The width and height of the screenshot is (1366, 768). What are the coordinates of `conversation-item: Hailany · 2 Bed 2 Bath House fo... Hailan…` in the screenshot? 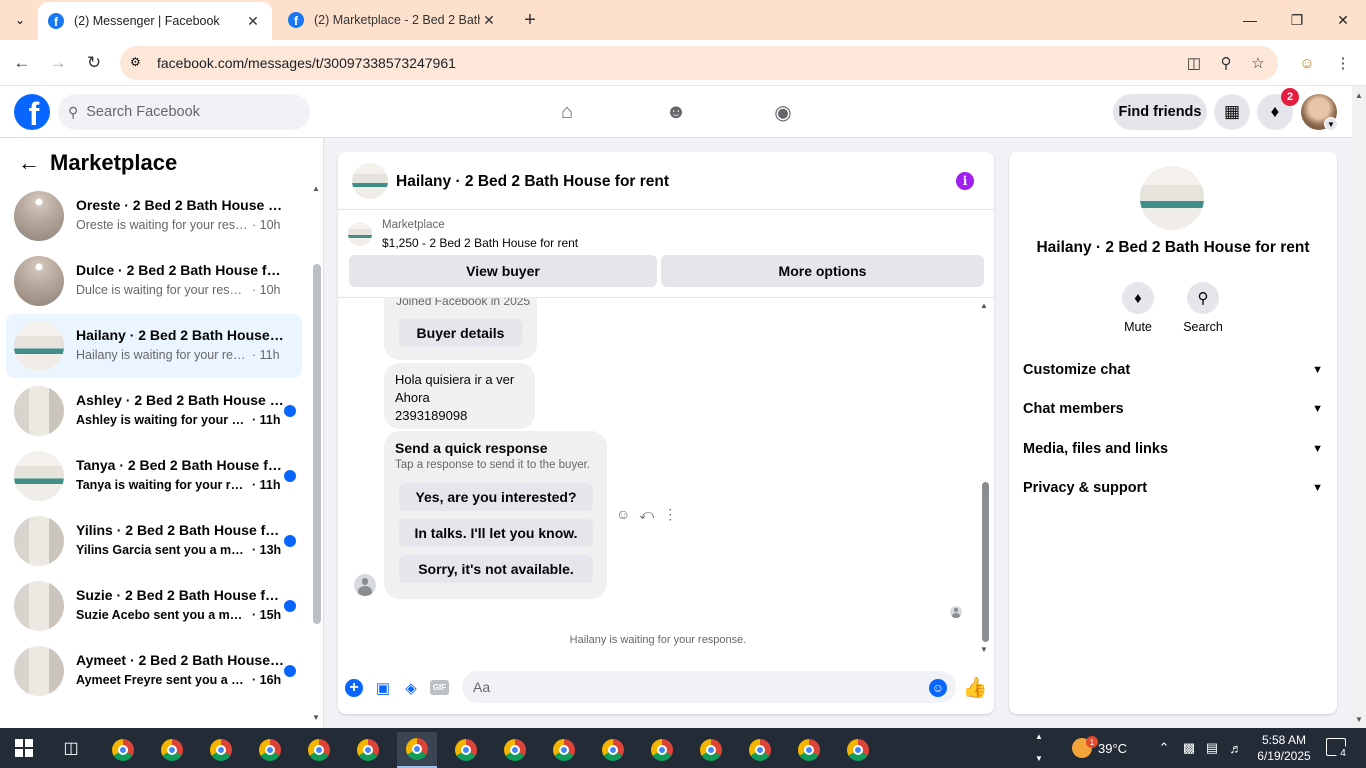 It's located at (154, 346).